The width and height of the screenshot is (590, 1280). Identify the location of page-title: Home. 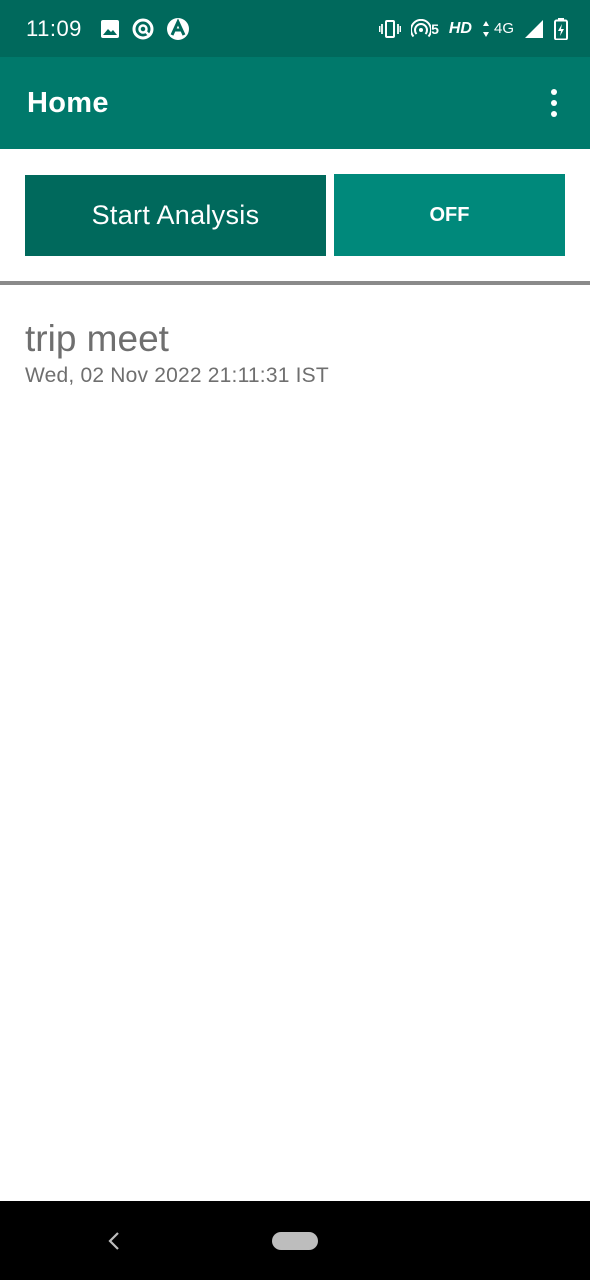
(68, 102).